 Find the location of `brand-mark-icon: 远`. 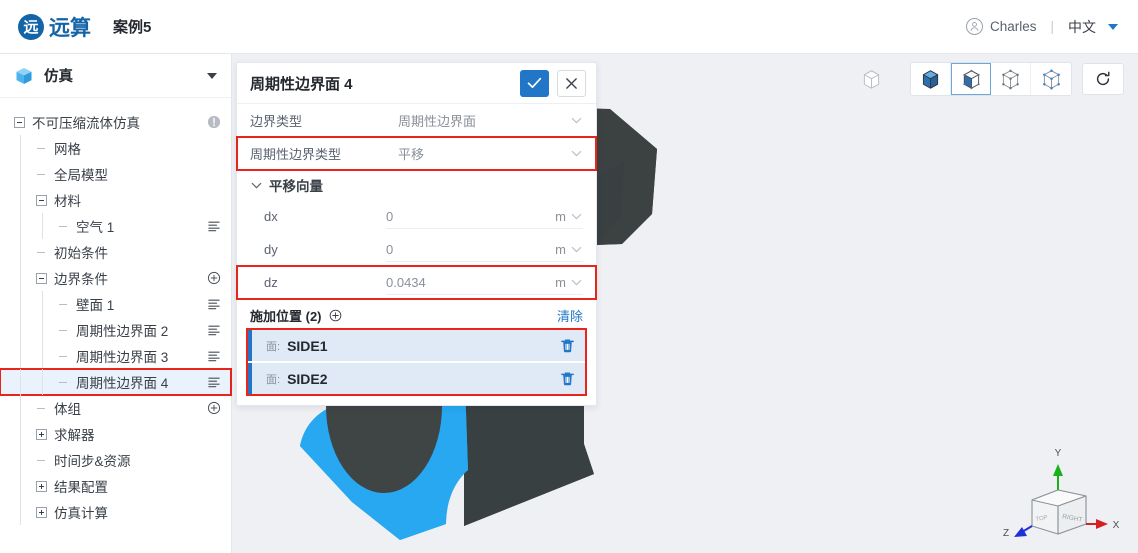

brand-mark-icon: 远 is located at coordinates (31, 26).